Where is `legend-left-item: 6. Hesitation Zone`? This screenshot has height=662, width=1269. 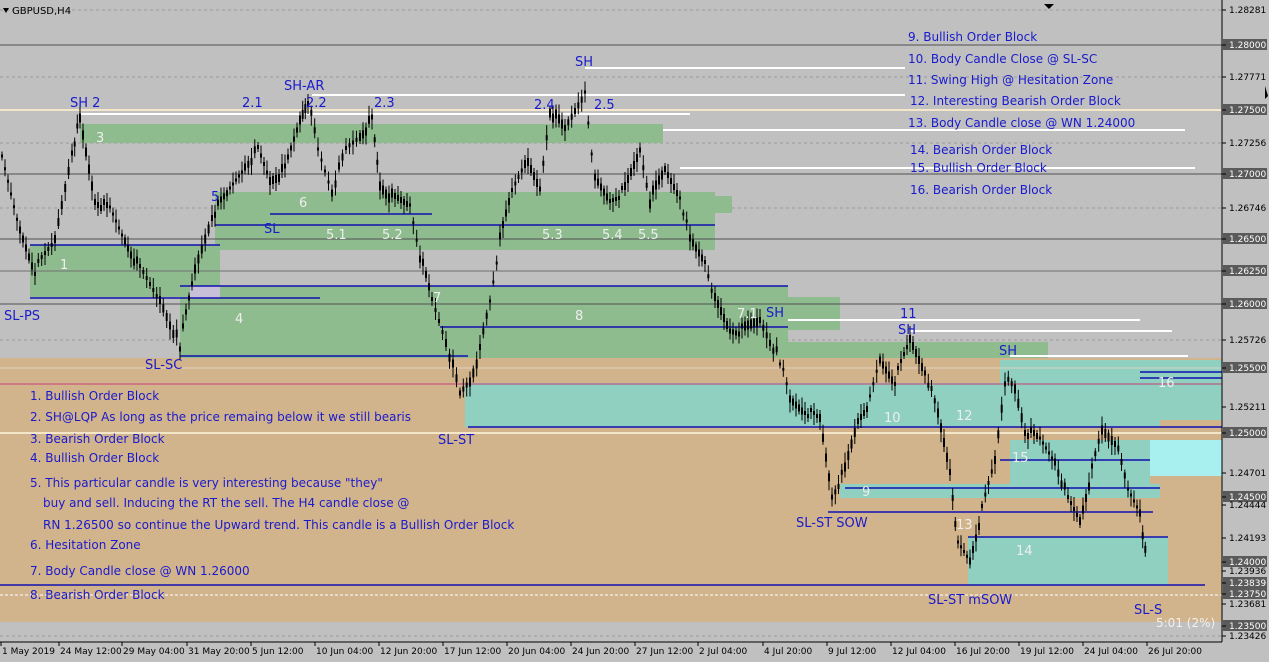
legend-left-item: 6. Hesitation Zone is located at coordinates (85, 545).